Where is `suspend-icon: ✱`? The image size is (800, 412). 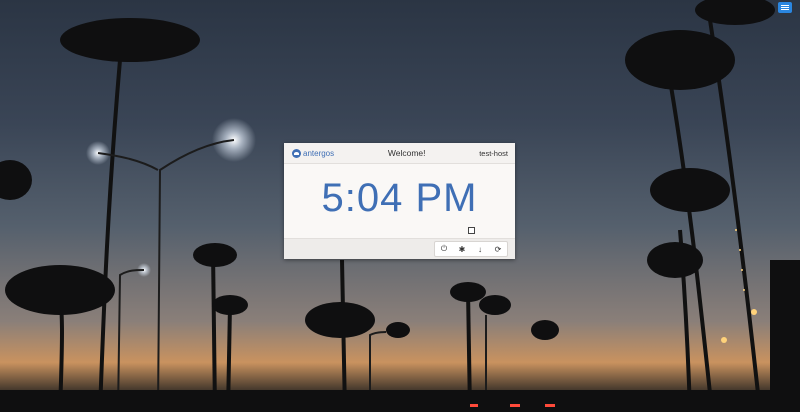
suspend-icon: ✱ is located at coordinates (462, 249).